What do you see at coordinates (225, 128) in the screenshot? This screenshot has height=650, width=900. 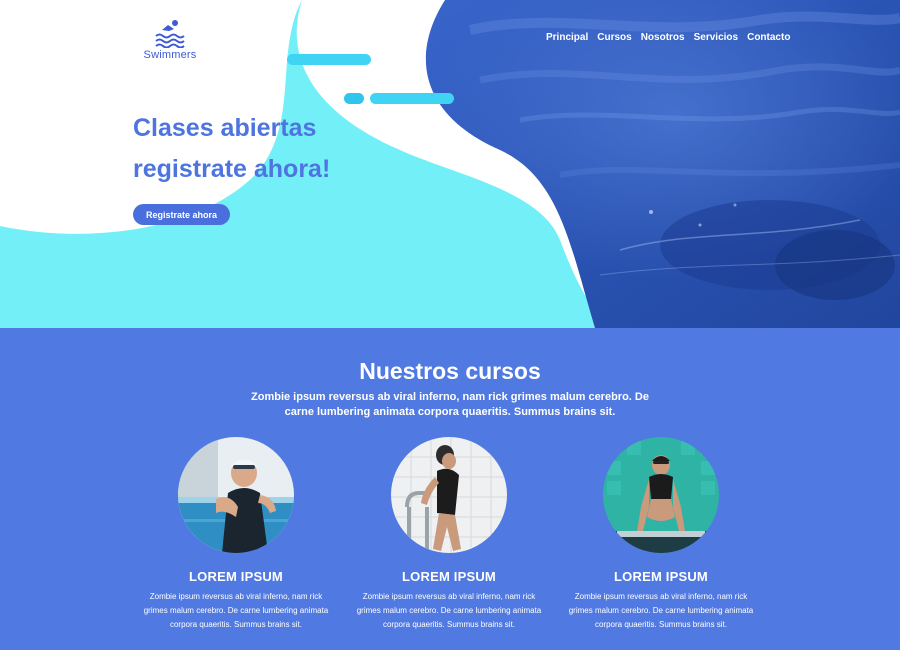 I see `hero-title-line-1: Clases abiertas` at bounding box center [225, 128].